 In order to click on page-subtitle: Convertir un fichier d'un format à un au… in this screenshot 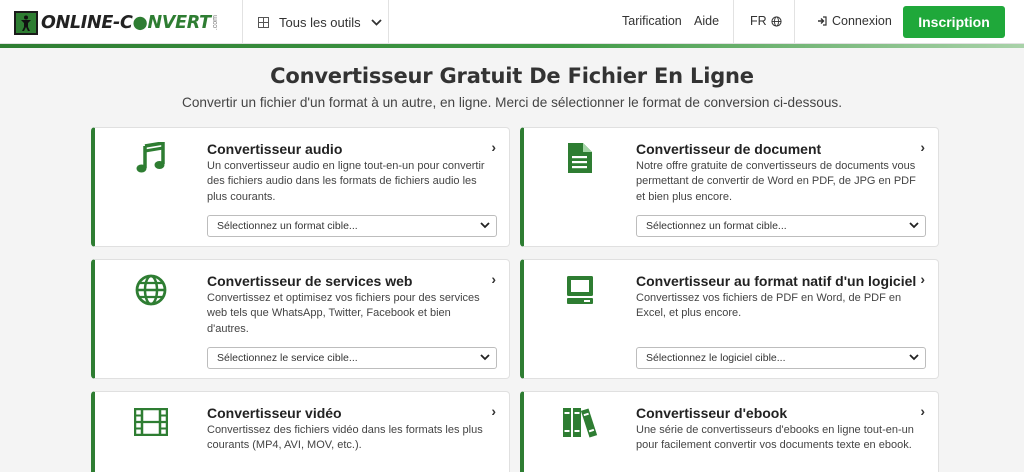, I will do `click(512, 102)`.